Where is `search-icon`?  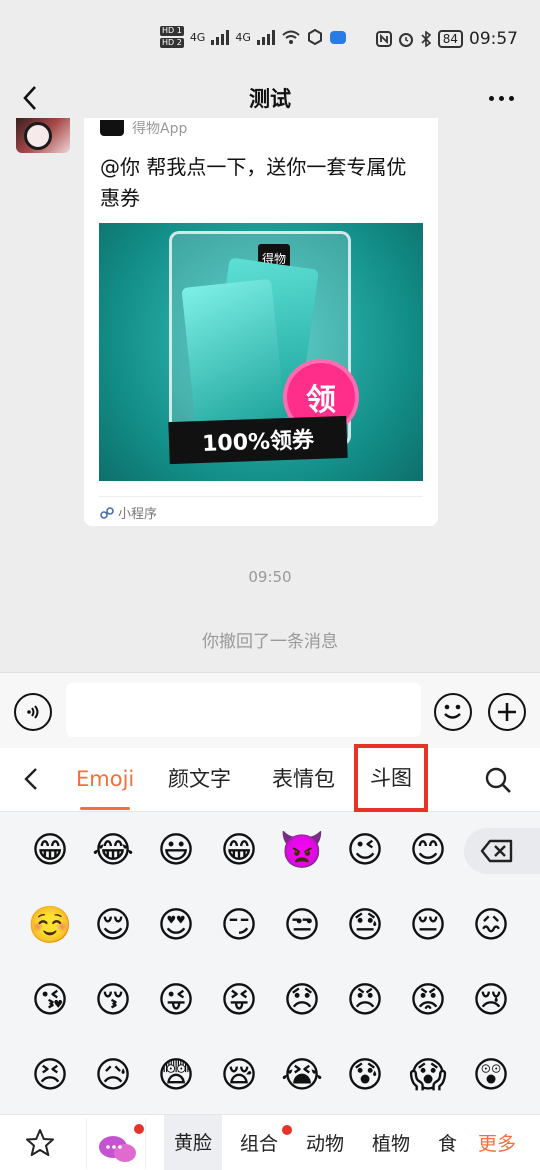 search-icon is located at coordinates (498, 780).